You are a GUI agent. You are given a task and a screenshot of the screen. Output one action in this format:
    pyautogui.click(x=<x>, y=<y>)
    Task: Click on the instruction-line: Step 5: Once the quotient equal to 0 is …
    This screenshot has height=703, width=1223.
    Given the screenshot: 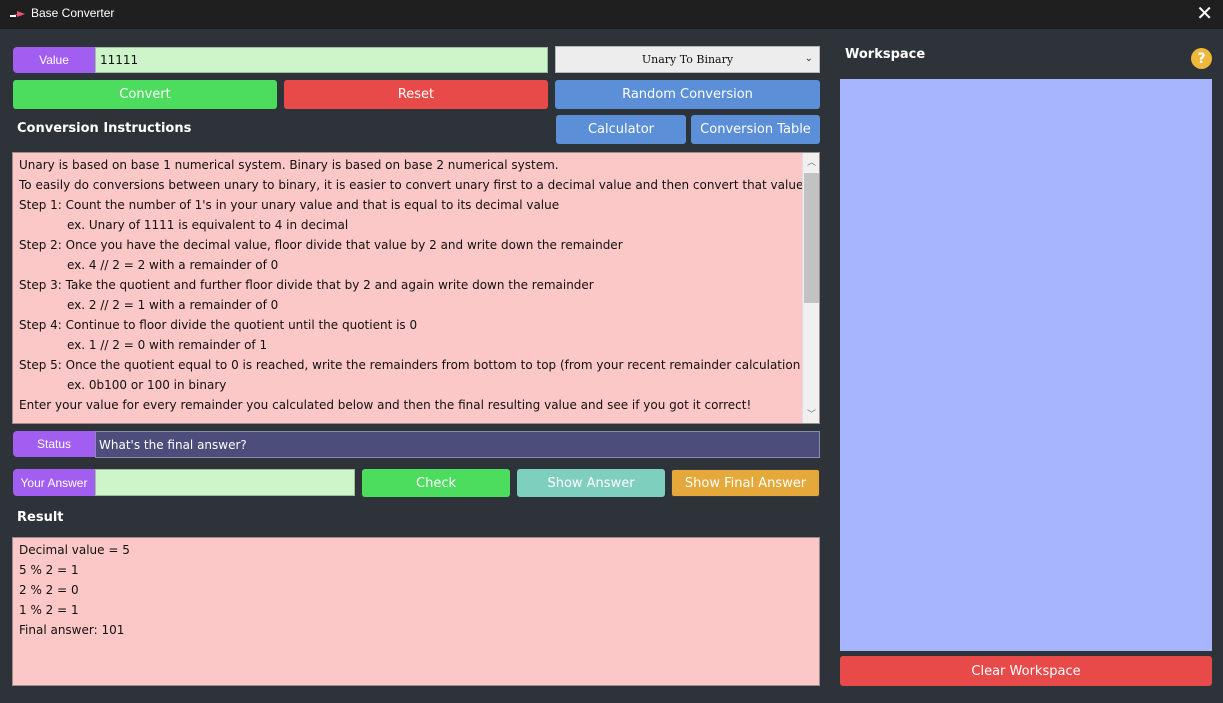 What is the action you would take?
    pyautogui.click(x=419, y=365)
    